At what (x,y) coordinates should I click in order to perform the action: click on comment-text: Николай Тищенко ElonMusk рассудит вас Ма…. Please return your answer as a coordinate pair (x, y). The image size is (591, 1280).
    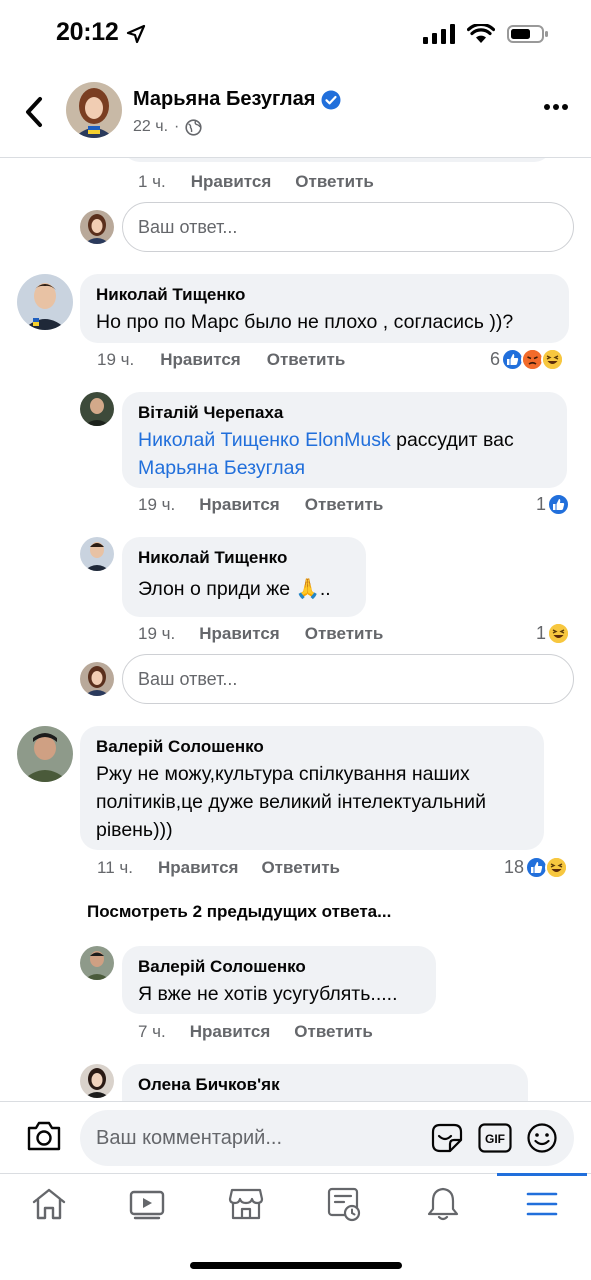
    Looking at the image, I should click on (326, 454).